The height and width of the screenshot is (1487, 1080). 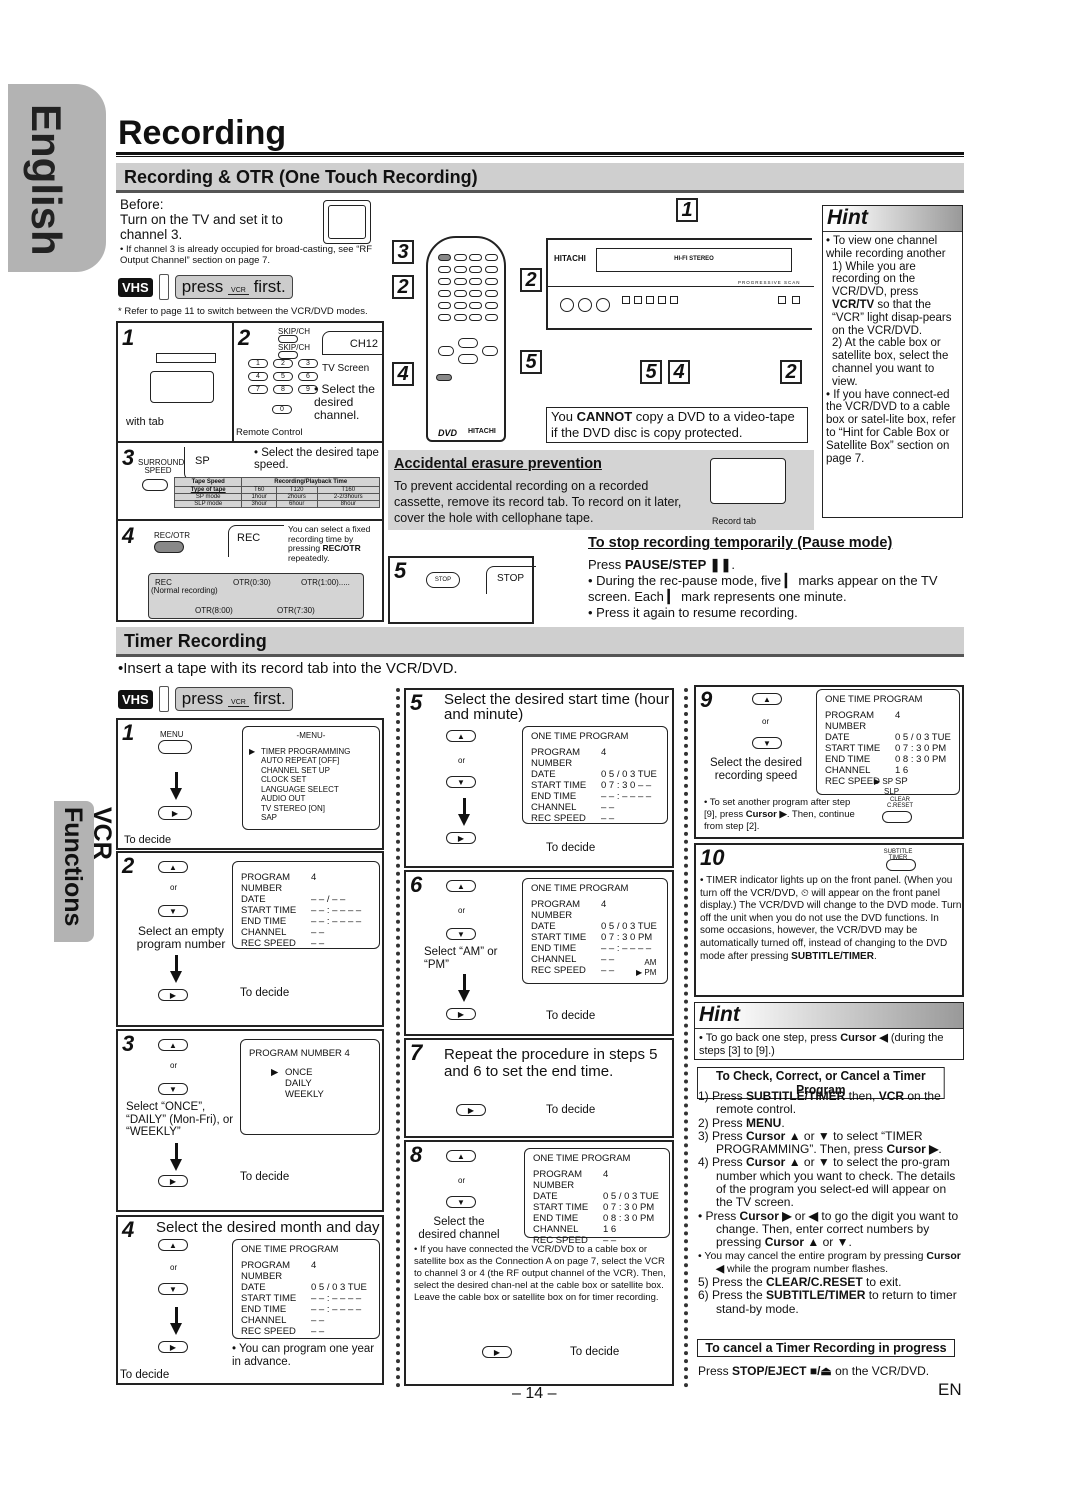 What do you see at coordinates (468, 343) in the screenshot?
I see `play-button` at bounding box center [468, 343].